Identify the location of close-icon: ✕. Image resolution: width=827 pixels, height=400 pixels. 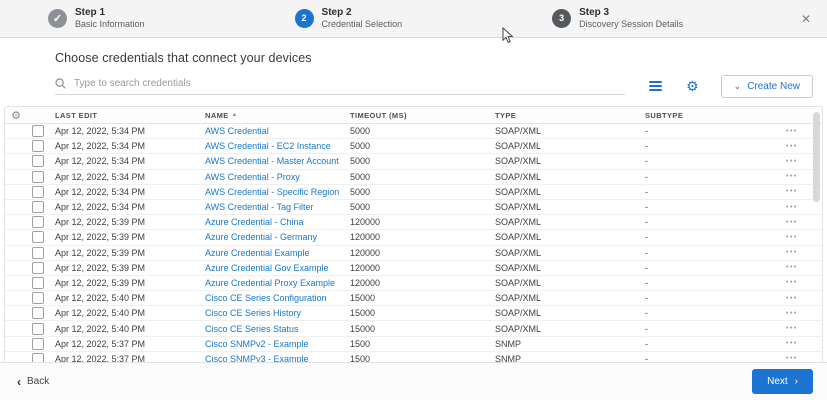
(806, 19).